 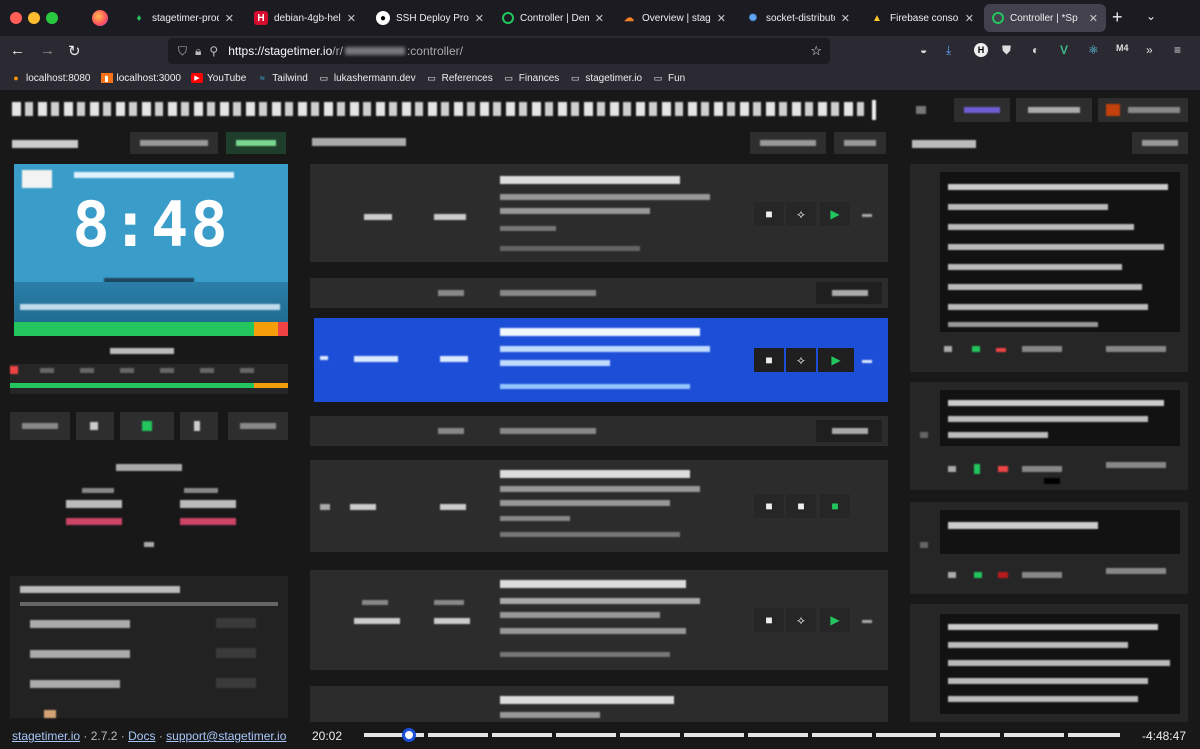 What do you see at coordinates (141, 736) in the screenshot?
I see `docs-link: Docs` at bounding box center [141, 736].